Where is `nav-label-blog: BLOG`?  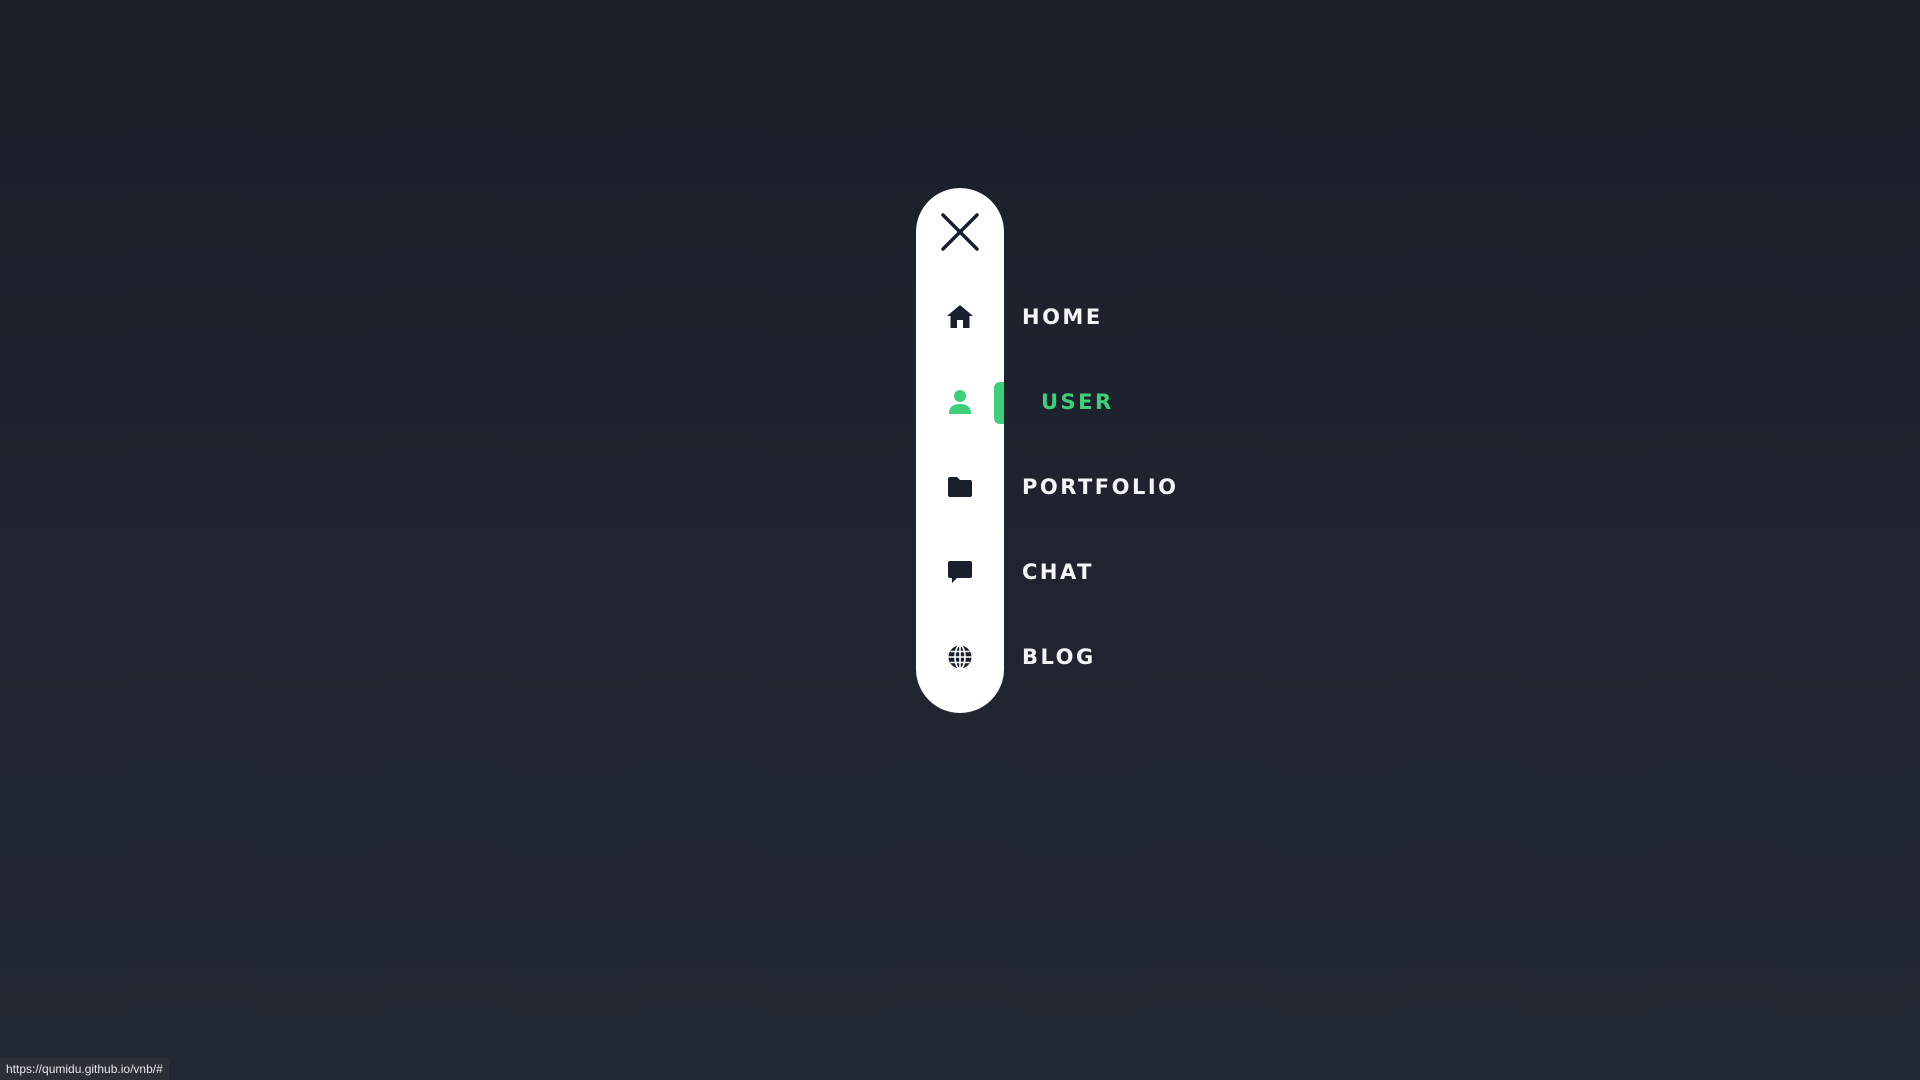 nav-label-blog: BLOG is located at coordinates (1059, 657).